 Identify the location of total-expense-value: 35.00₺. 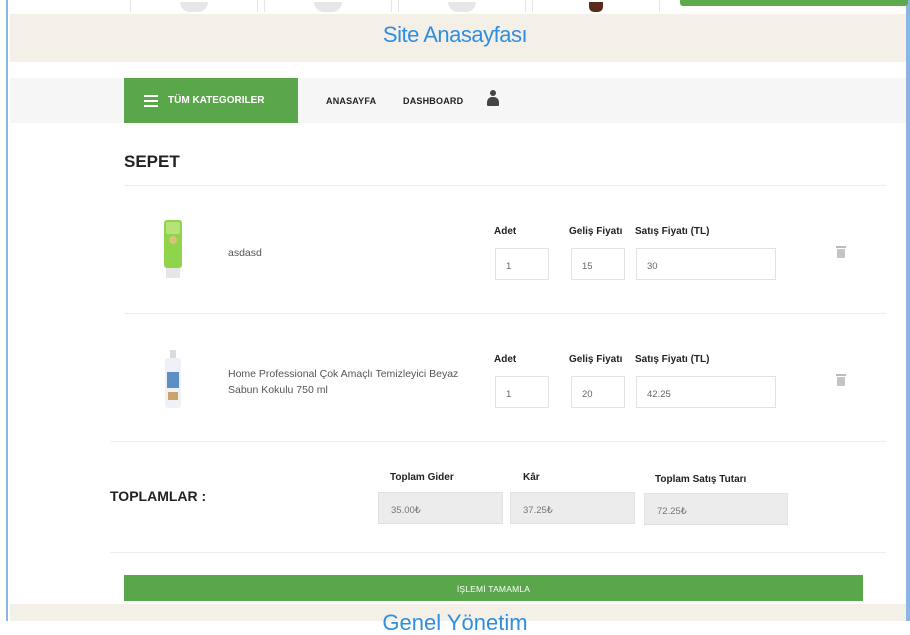
(440, 508).